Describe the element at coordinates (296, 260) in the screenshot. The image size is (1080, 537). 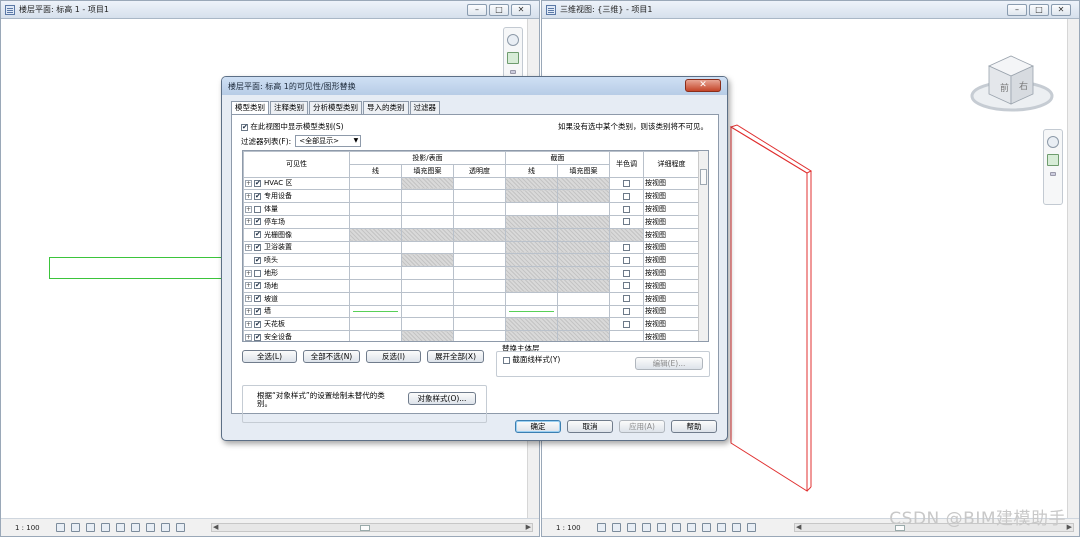
I see `category-cell: 喷头` at that location.